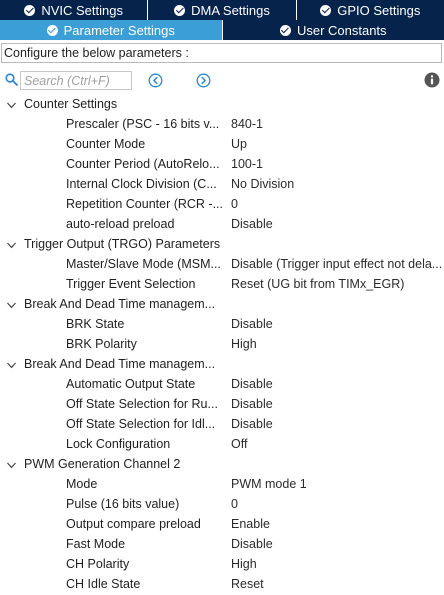 This screenshot has width=444, height=595. I want to click on parameter-name: CH Idle State, so click(103, 584).